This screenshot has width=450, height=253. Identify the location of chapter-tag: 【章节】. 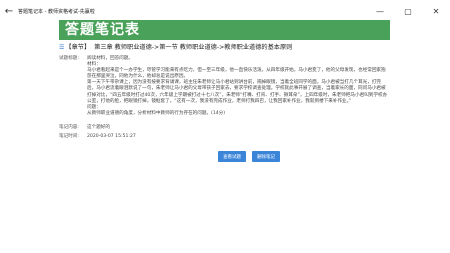
(78, 47).